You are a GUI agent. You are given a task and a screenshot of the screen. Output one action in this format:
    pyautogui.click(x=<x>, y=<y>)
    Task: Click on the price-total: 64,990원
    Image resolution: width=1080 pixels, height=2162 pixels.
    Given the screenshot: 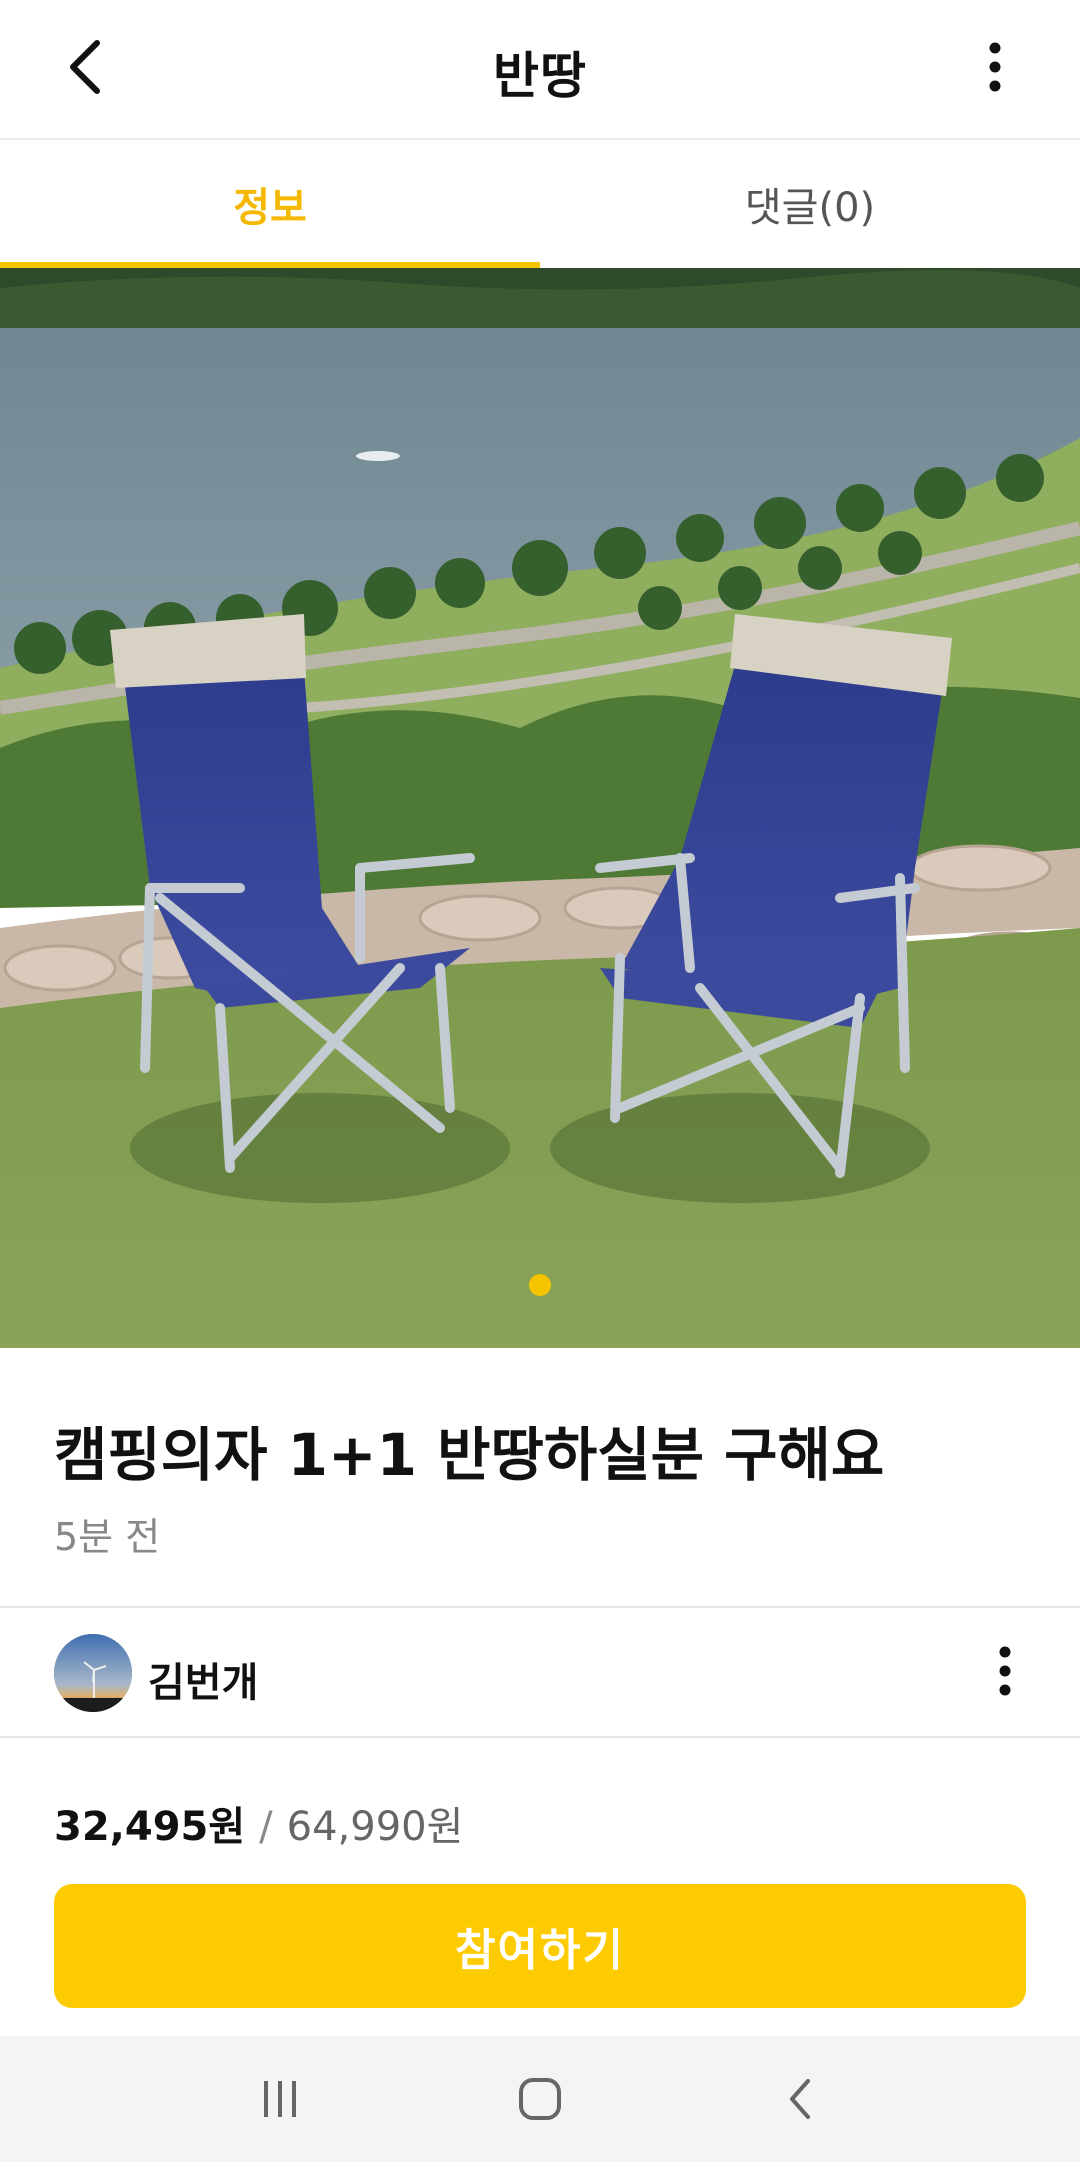 What is the action you would take?
    pyautogui.click(x=375, y=1827)
    